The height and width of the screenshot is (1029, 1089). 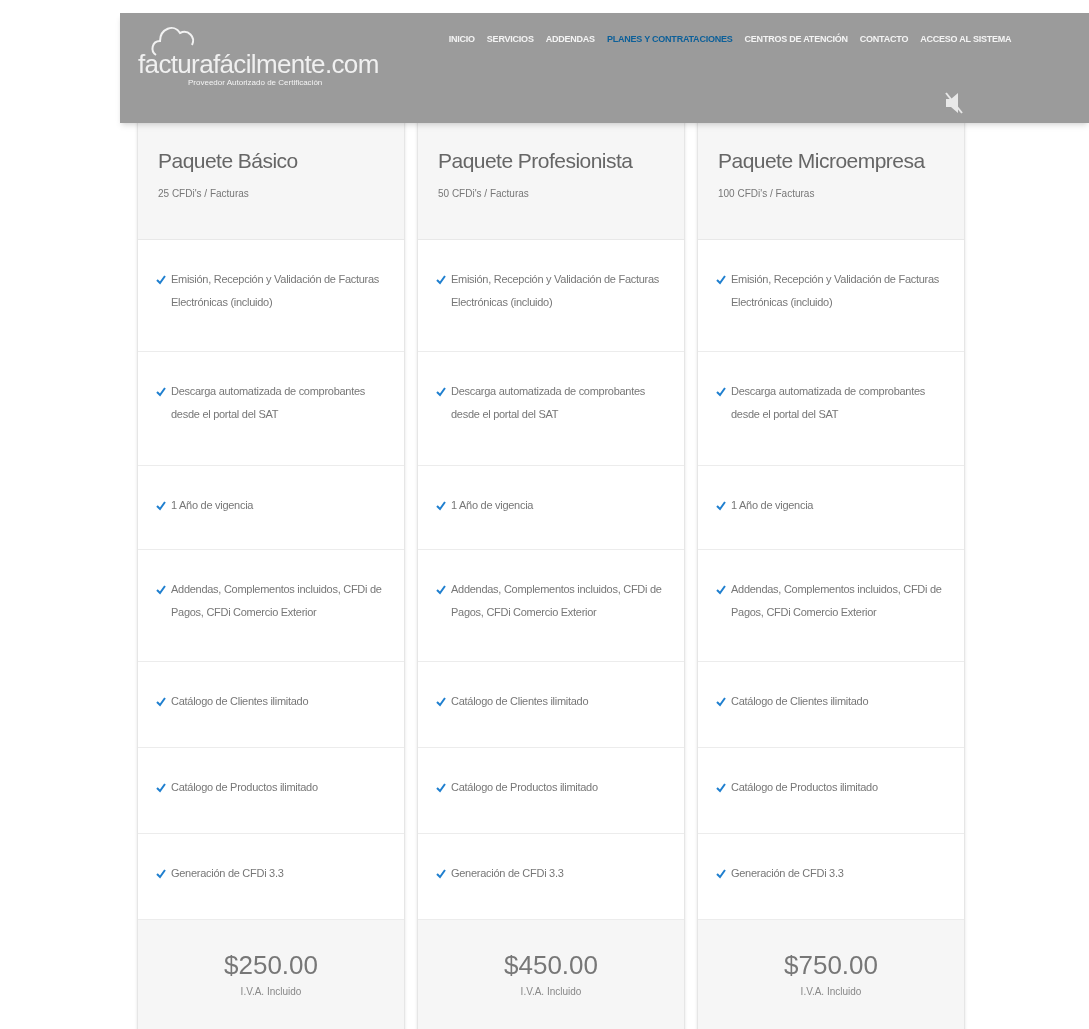 I want to click on plan-title: Paquete Básico, so click(x=228, y=161).